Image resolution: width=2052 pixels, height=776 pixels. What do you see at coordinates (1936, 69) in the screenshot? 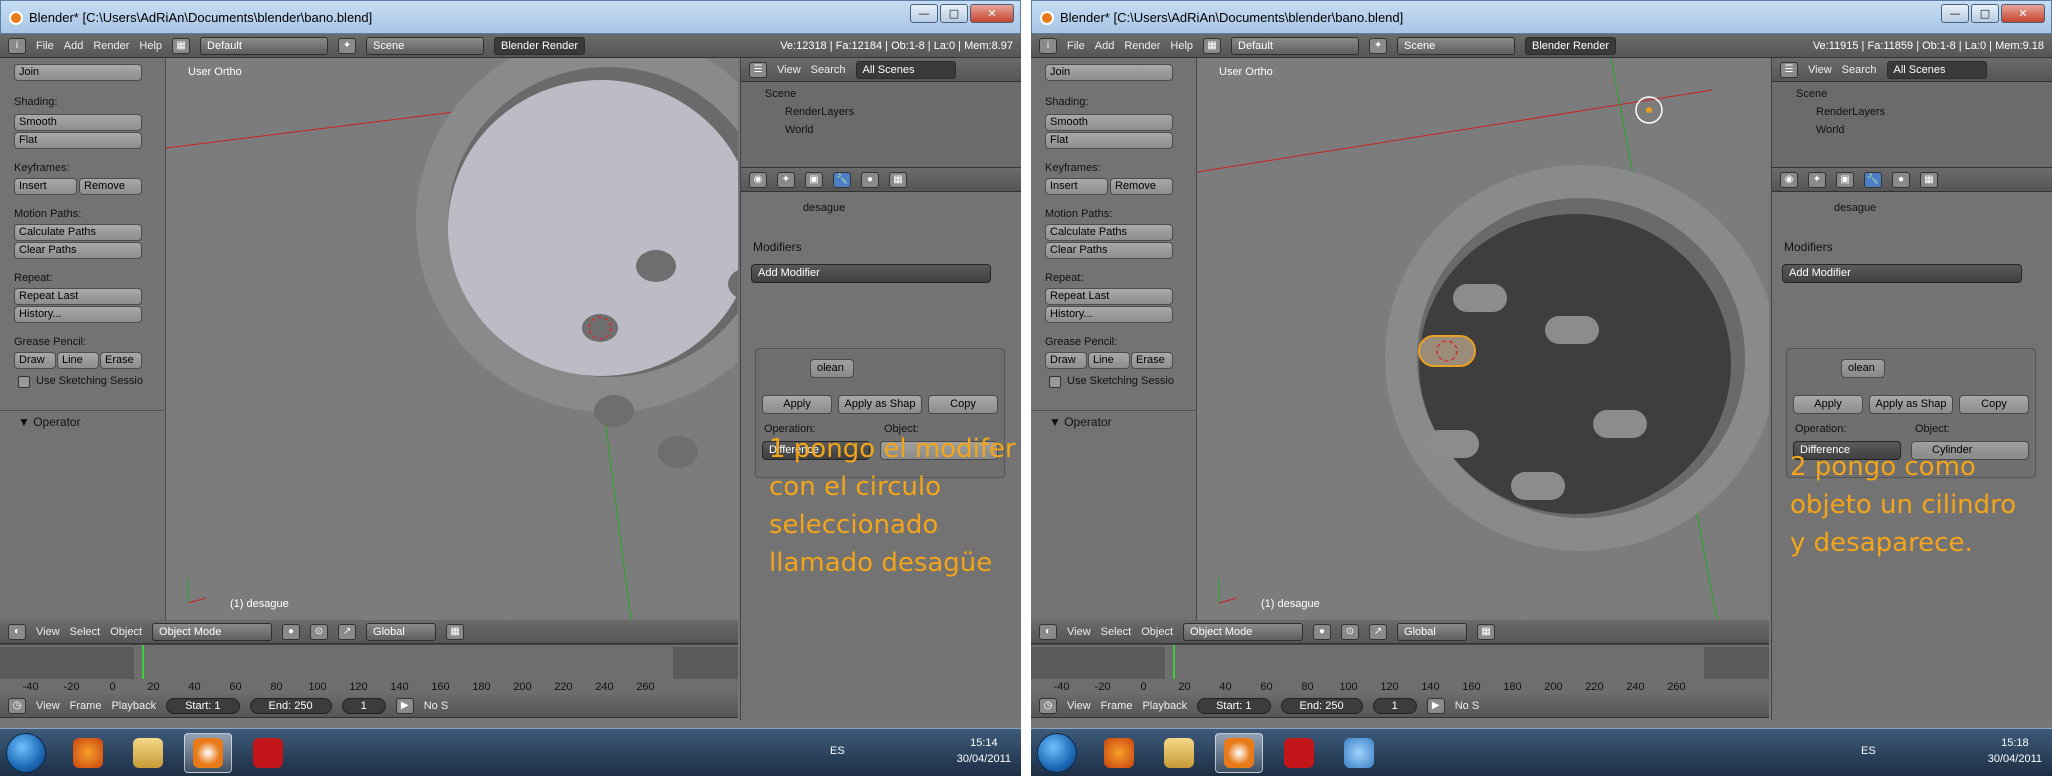
I see `outliner-filter-selector: All Scenes` at bounding box center [1936, 69].